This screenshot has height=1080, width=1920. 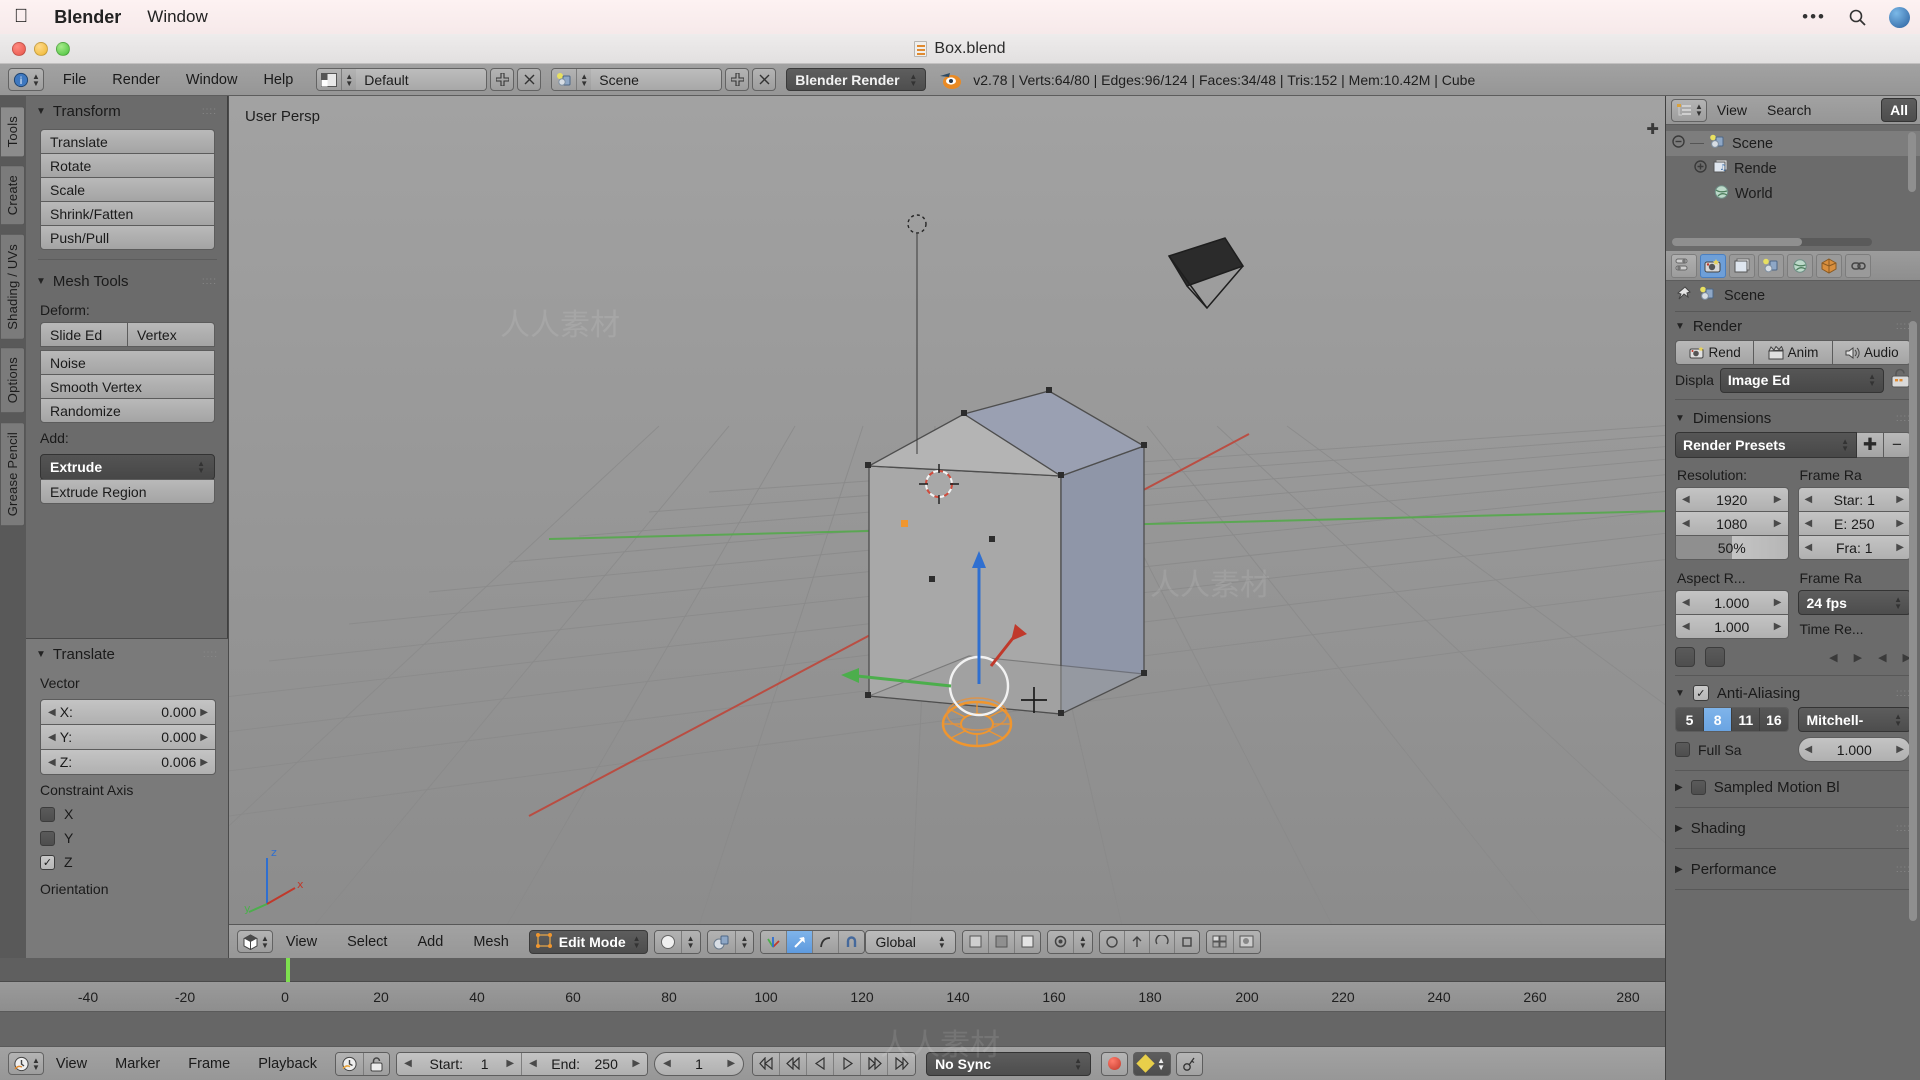 What do you see at coordinates (721, 941) in the screenshot?
I see `pivot-point-icon` at bounding box center [721, 941].